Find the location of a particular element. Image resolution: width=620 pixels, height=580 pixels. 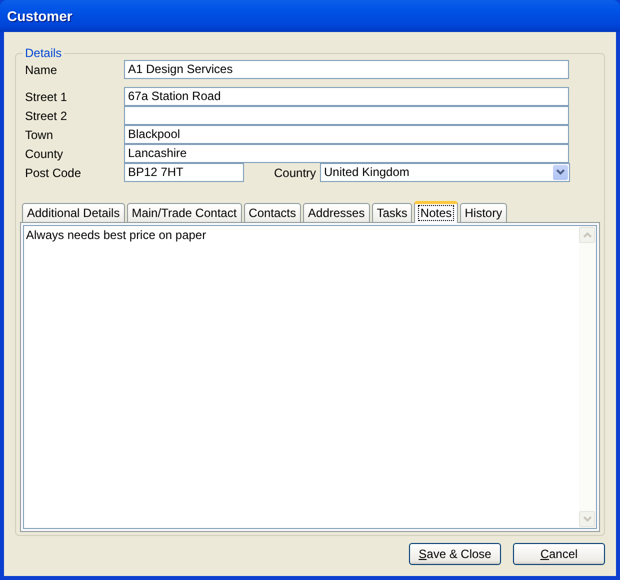

tab: Additional Details is located at coordinates (73, 212).